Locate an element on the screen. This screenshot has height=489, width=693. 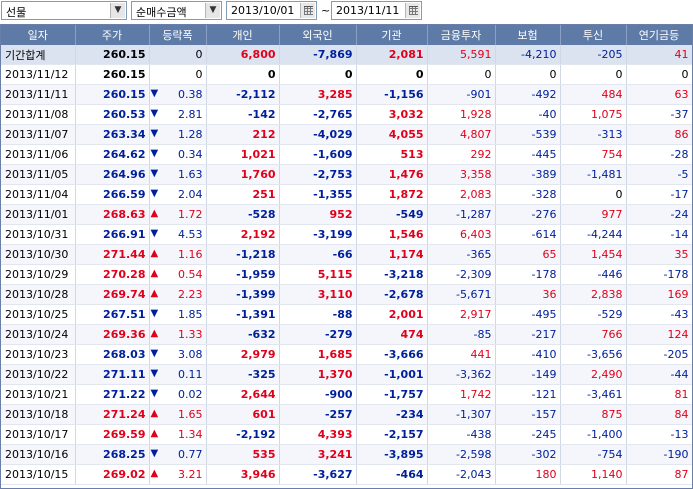
row-ins: -178 is located at coordinates (528, 274).